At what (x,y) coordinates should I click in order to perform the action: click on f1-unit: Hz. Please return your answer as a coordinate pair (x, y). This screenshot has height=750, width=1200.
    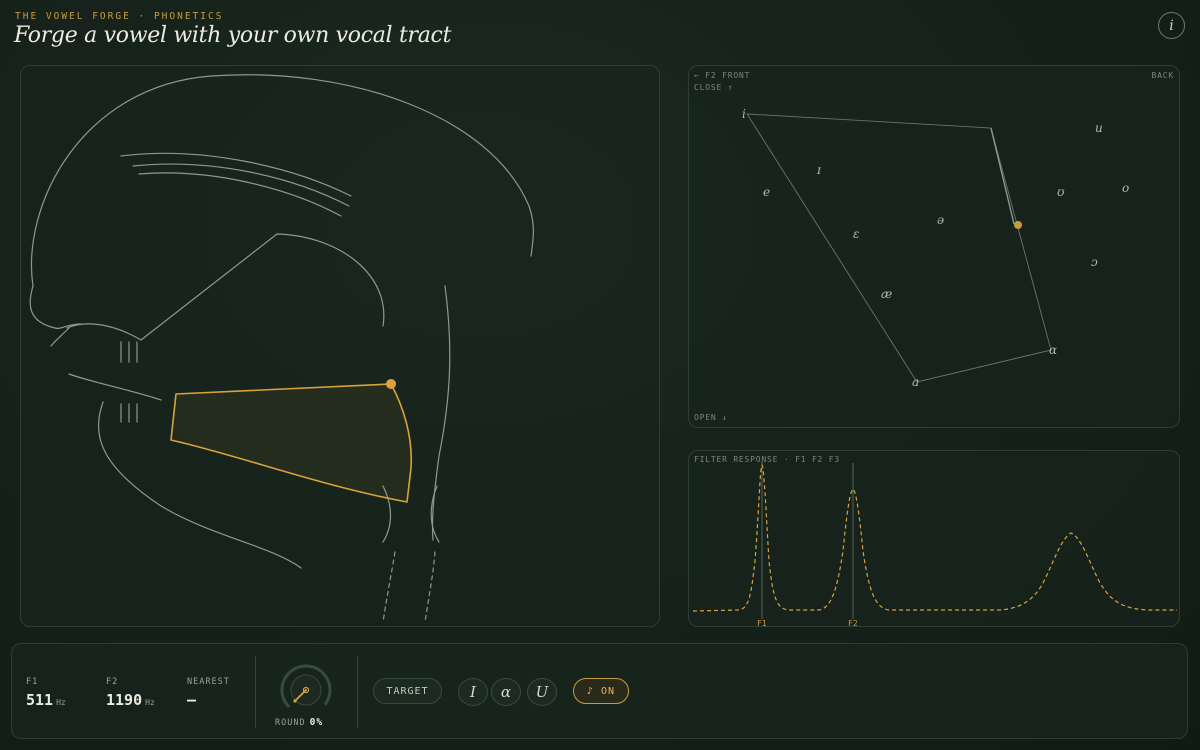
    Looking at the image, I should click on (61, 702).